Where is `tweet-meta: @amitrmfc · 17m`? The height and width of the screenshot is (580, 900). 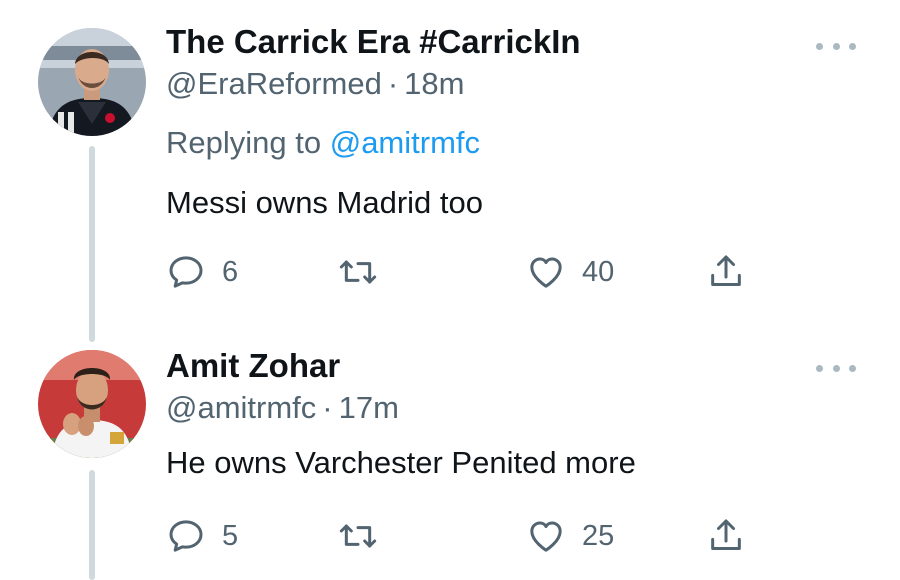
tweet-meta: @amitrmfc · 17m is located at coordinates (513, 408).